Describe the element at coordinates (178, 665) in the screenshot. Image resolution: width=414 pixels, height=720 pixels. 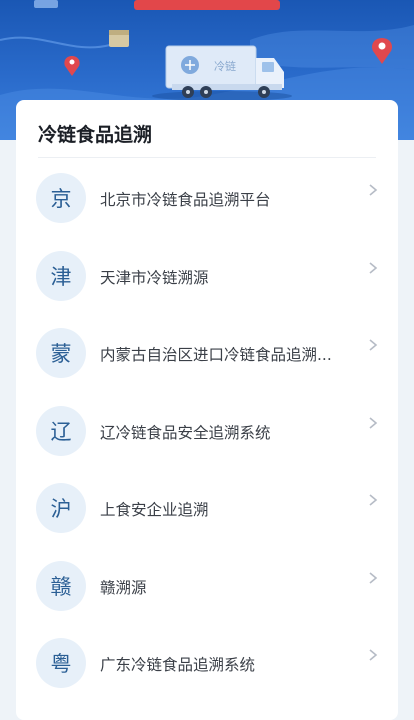
I see `item-label: 广东冷链食品追溯系统` at that location.